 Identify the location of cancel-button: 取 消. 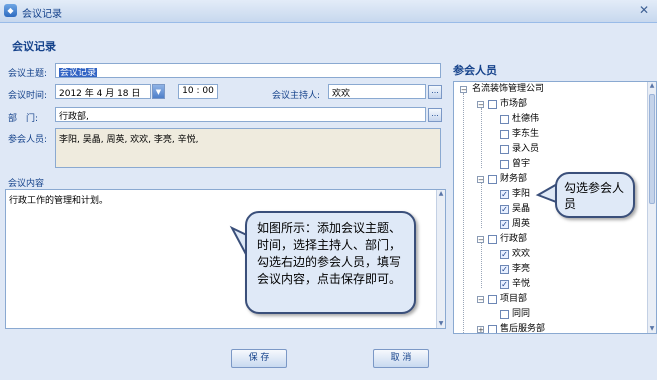
(401, 358).